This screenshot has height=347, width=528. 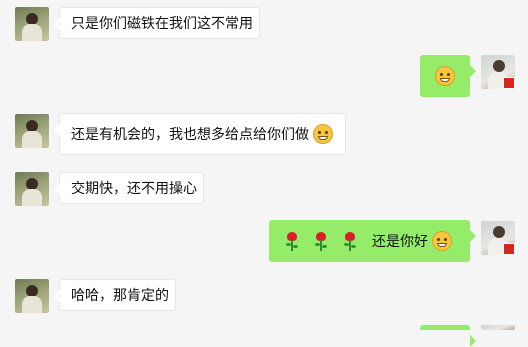 I want to click on outgoing-message-bubble: 还是你好, so click(x=372, y=241).